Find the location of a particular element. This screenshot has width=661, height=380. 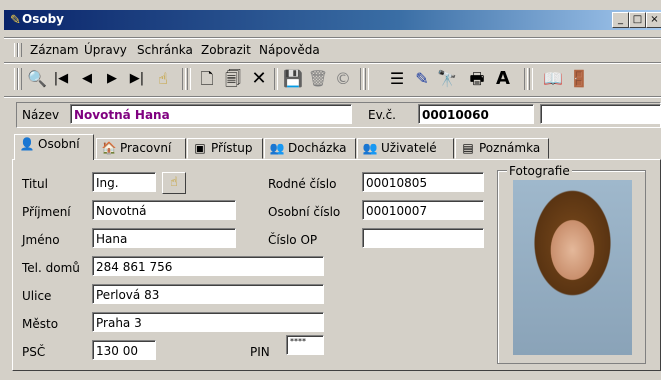

toolbar-bottom-divider is located at coordinates (332, 97).